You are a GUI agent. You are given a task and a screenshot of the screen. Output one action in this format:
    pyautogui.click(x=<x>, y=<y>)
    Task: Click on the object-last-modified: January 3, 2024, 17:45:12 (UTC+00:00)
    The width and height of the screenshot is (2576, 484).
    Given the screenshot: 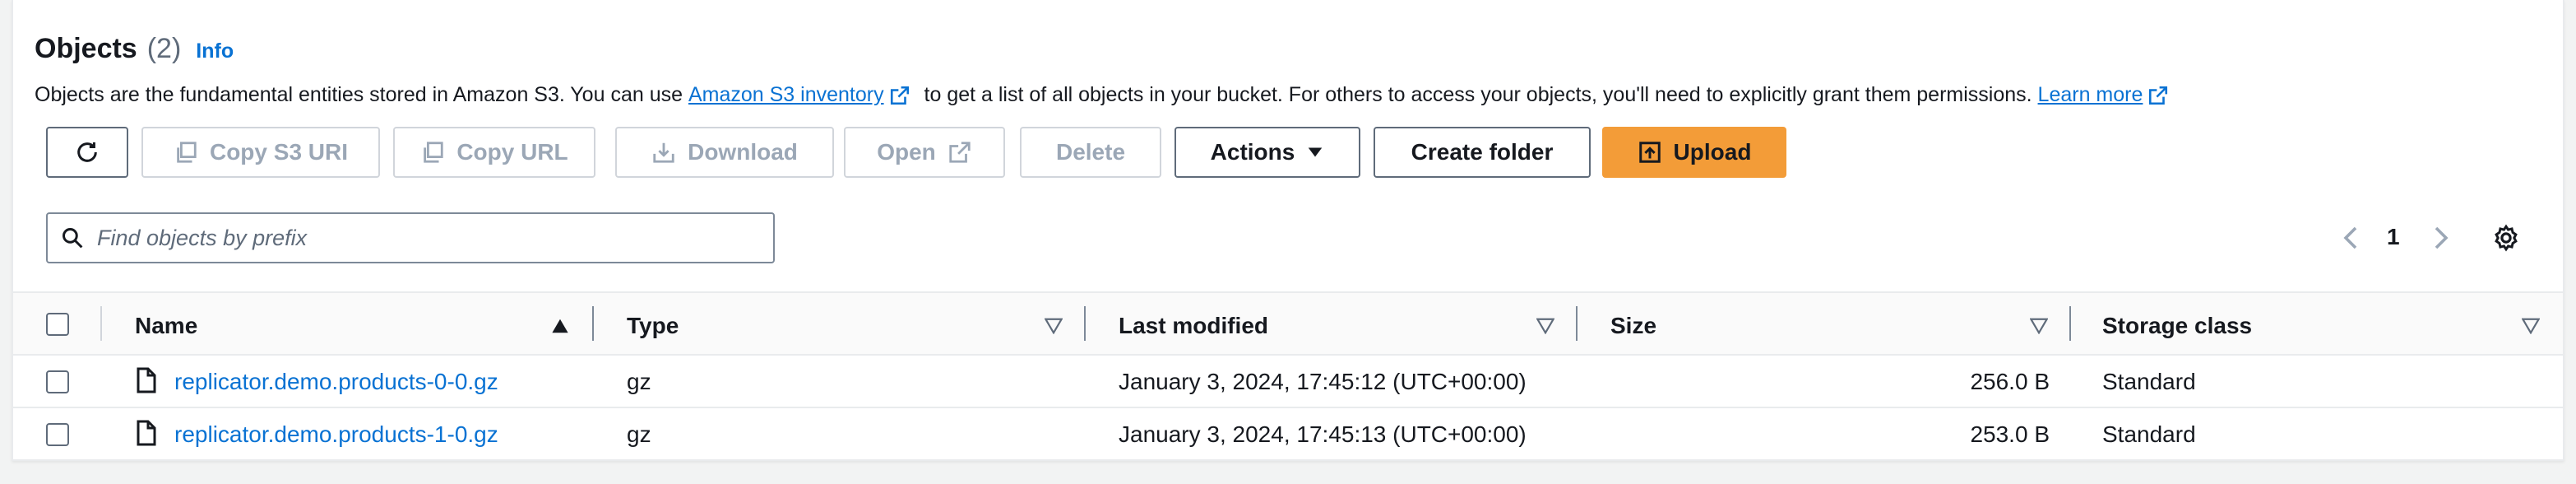 What is the action you would take?
    pyautogui.click(x=1323, y=381)
    